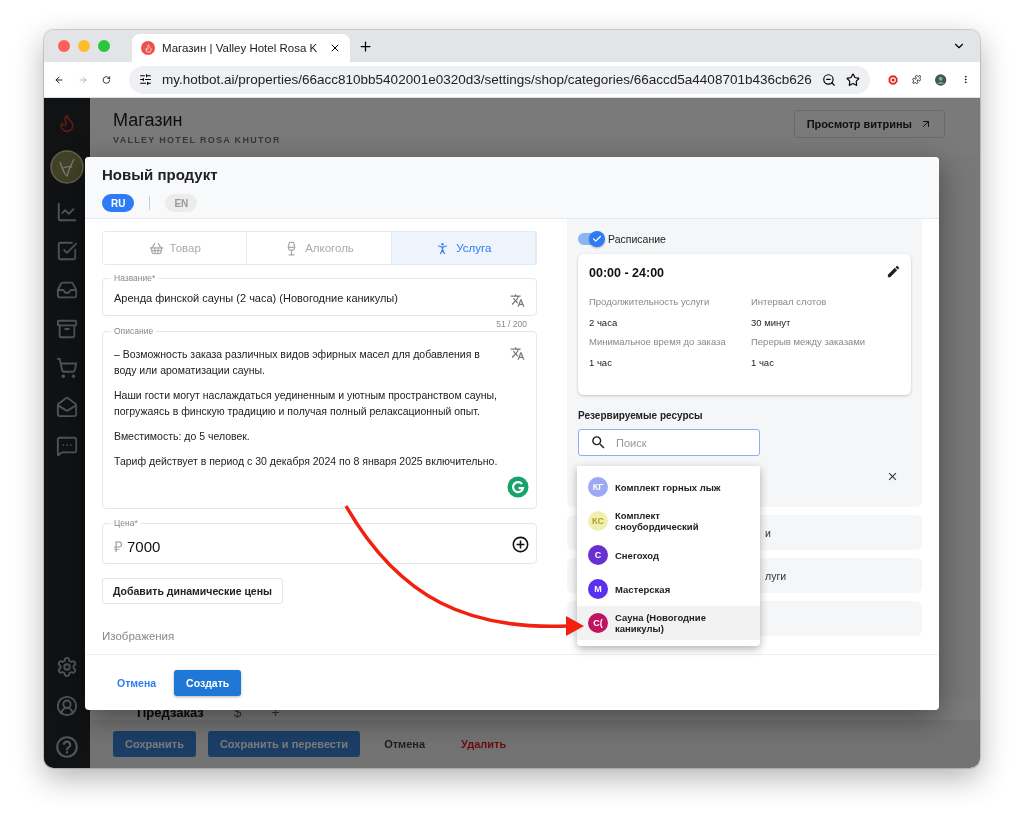 Image resolution: width=1024 pixels, height=827 pixels. Describe the element at coordinates (852, 79) in the screenshot. I see `star-icon` at that location.